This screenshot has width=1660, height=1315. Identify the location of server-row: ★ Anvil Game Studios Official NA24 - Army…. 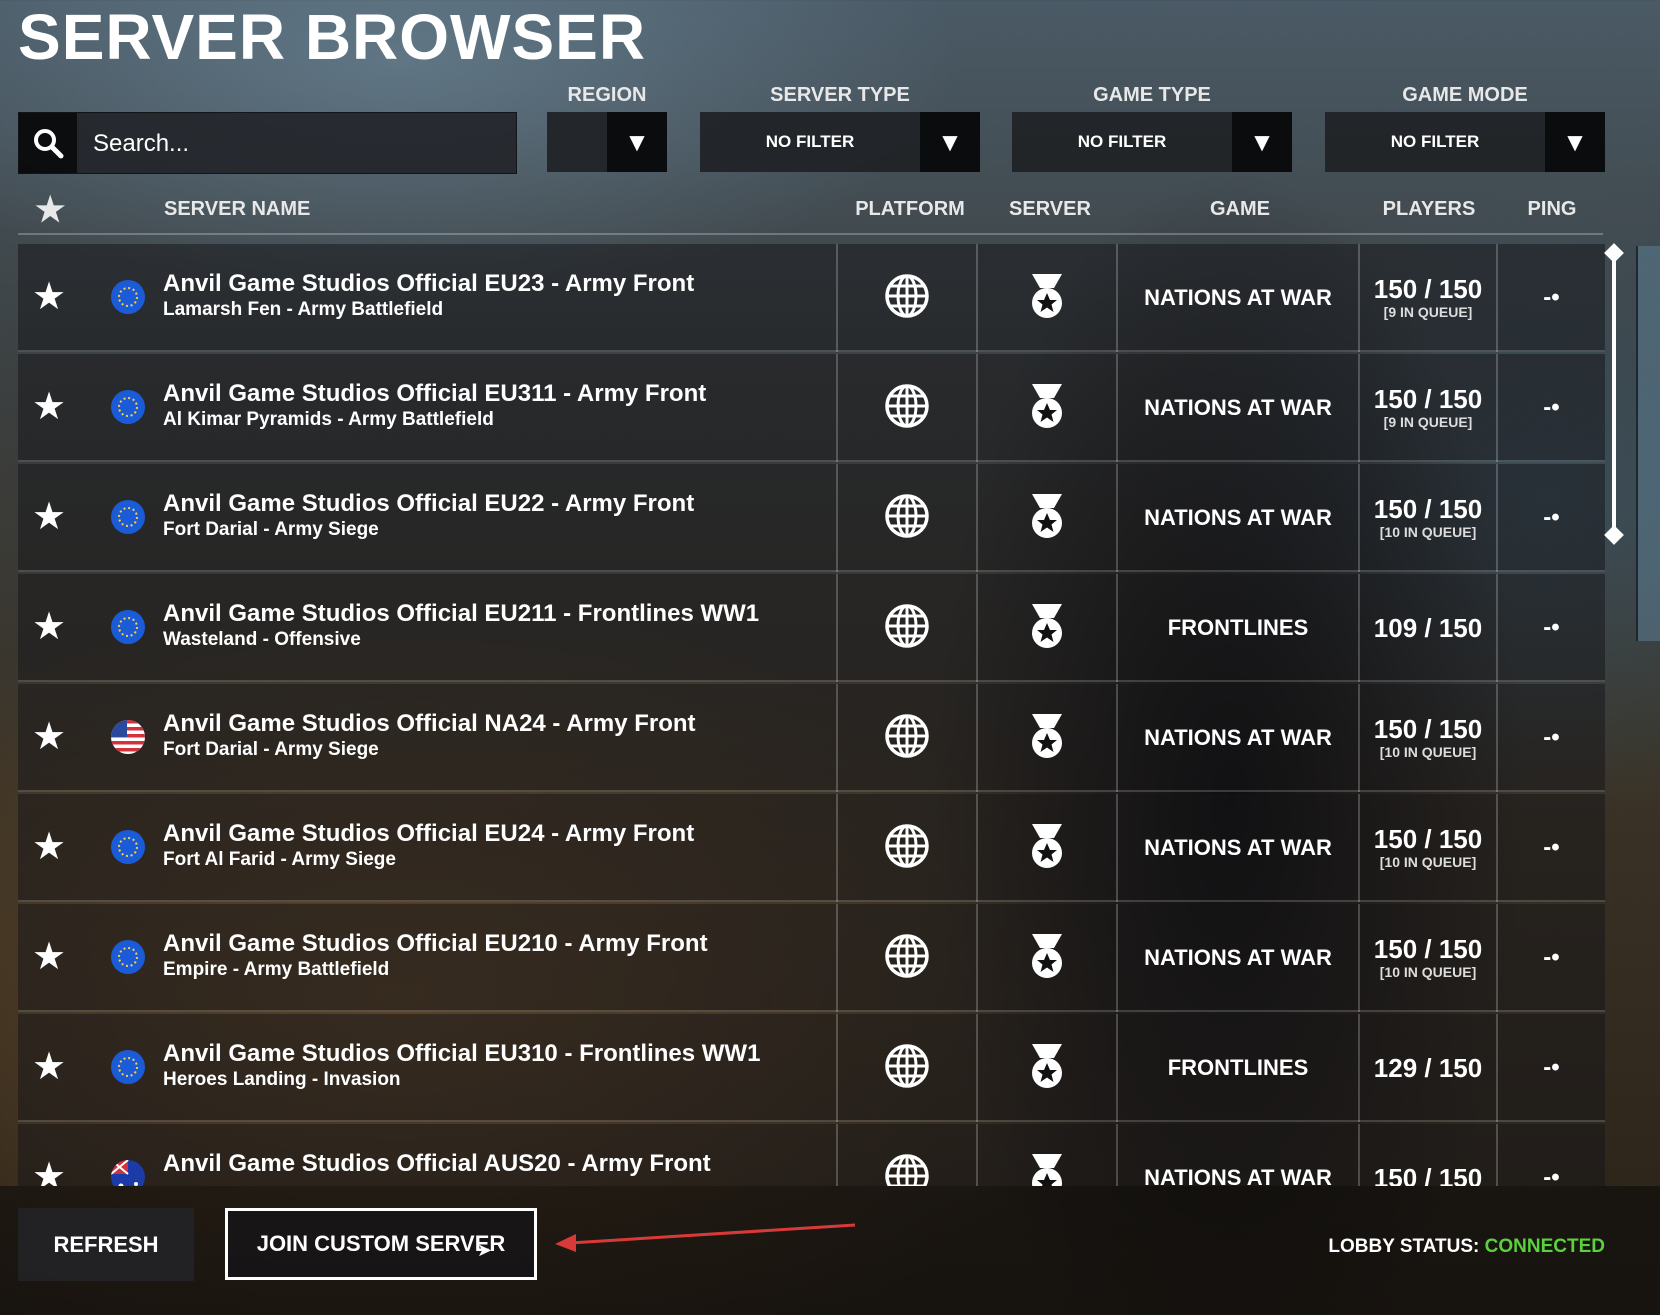
(811, 738).